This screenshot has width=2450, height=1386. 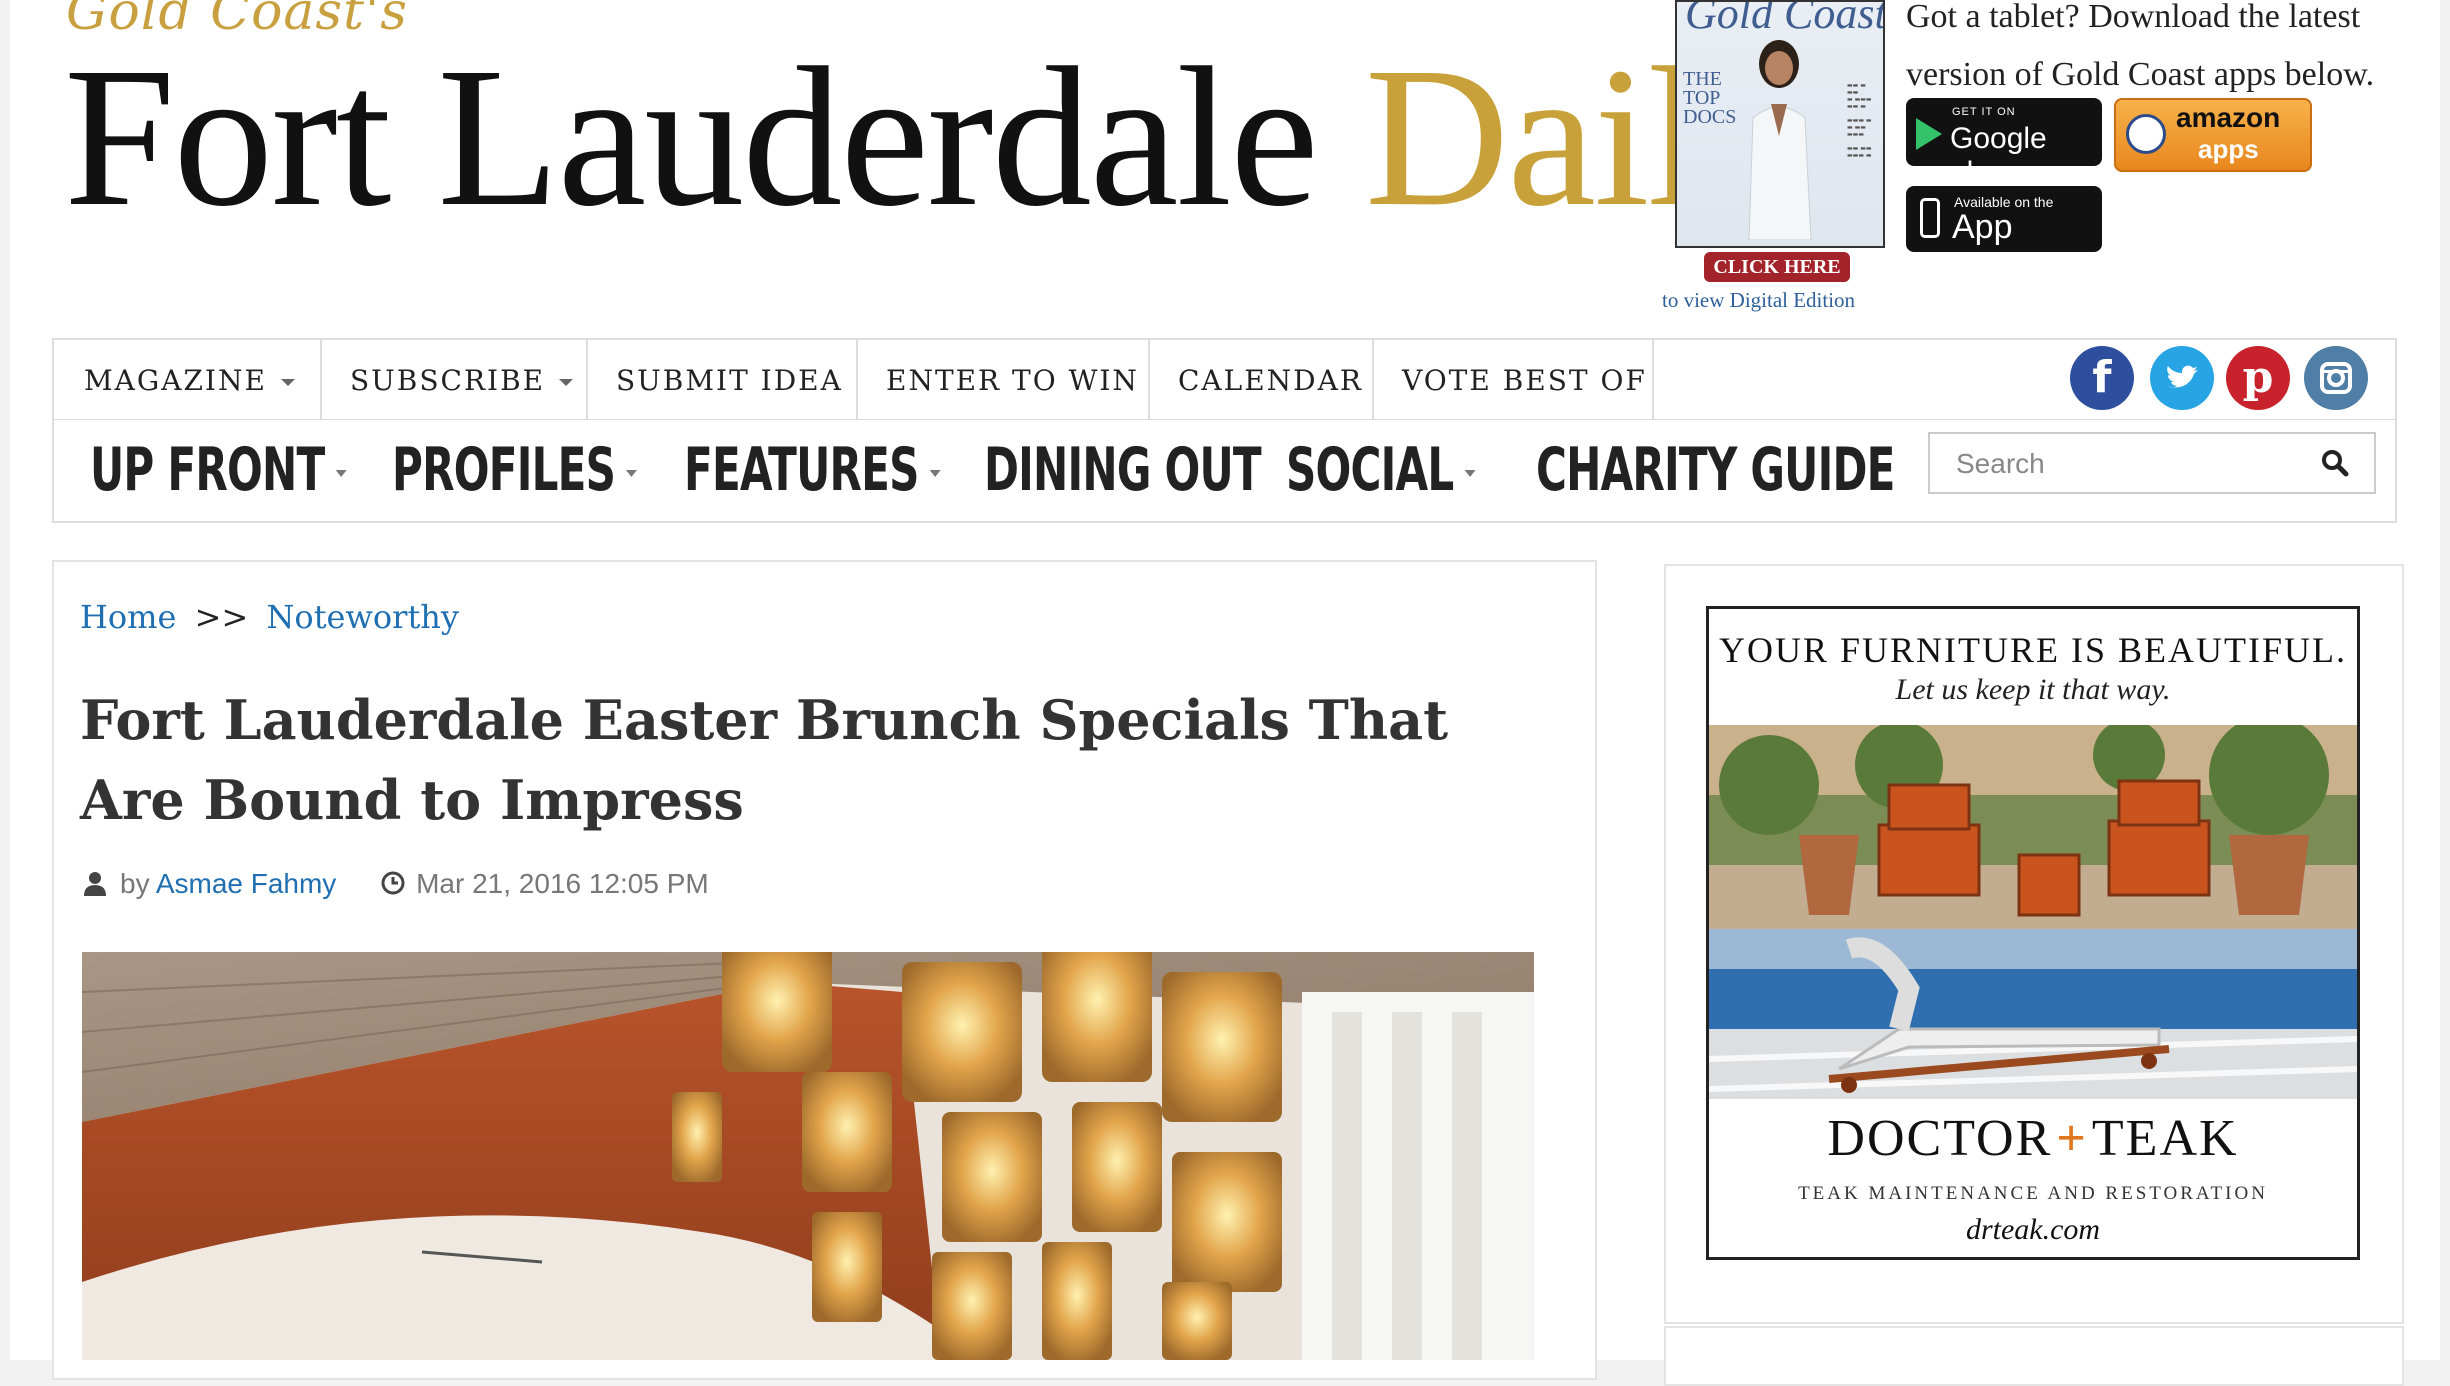 What do you see at coordinates (393, 883) in the screenshot?
I see `clock-icon` at bounding box center [393, 883].